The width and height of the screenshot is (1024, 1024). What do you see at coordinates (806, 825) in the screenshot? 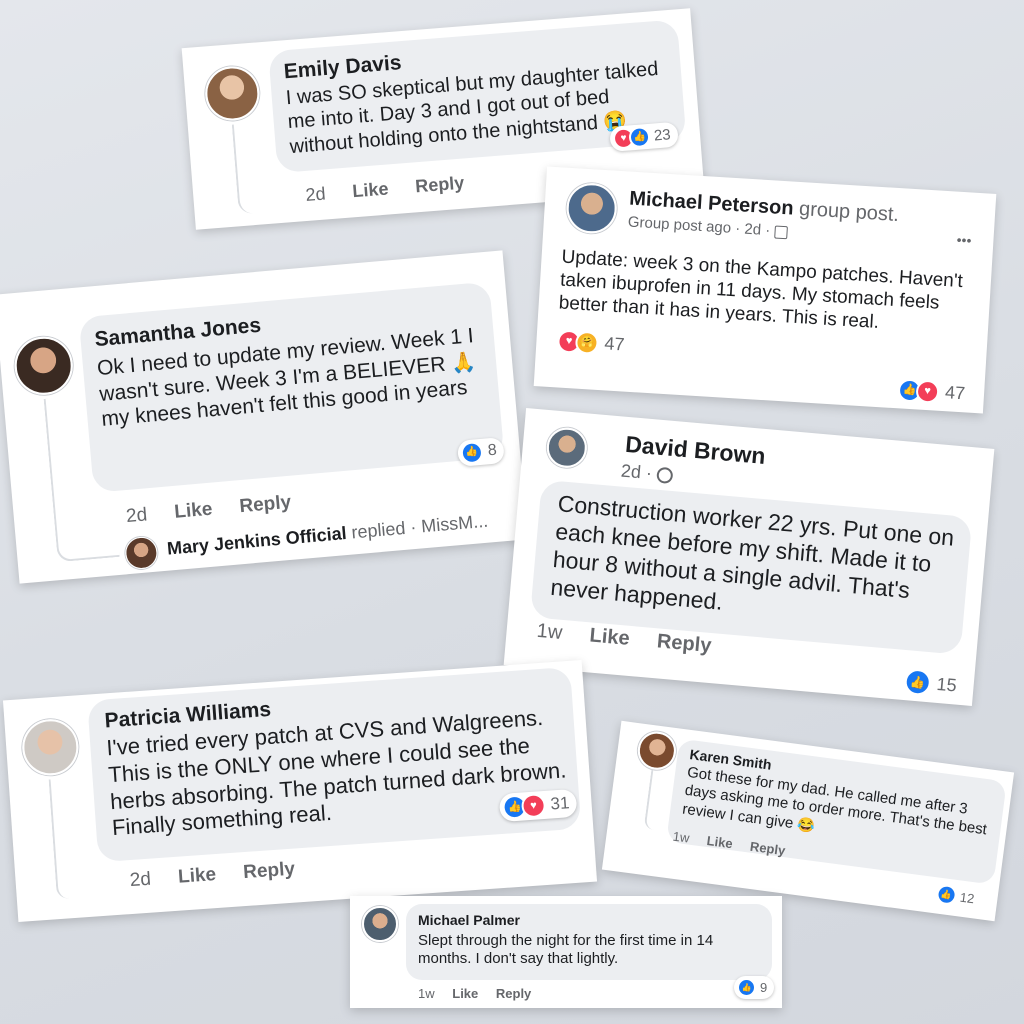
I see `laughing-emoji-icon: 😂` at bounding box center [806, 825].